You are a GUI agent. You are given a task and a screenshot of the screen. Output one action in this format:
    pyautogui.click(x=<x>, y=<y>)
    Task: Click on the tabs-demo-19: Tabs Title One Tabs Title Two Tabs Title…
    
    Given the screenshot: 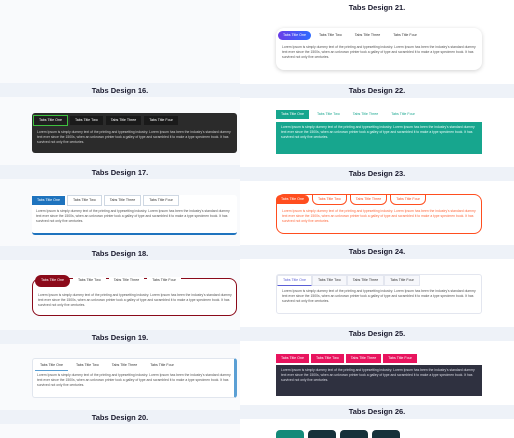 What is the action you would take?
    pyautogui.click(x=134, y=378)
    